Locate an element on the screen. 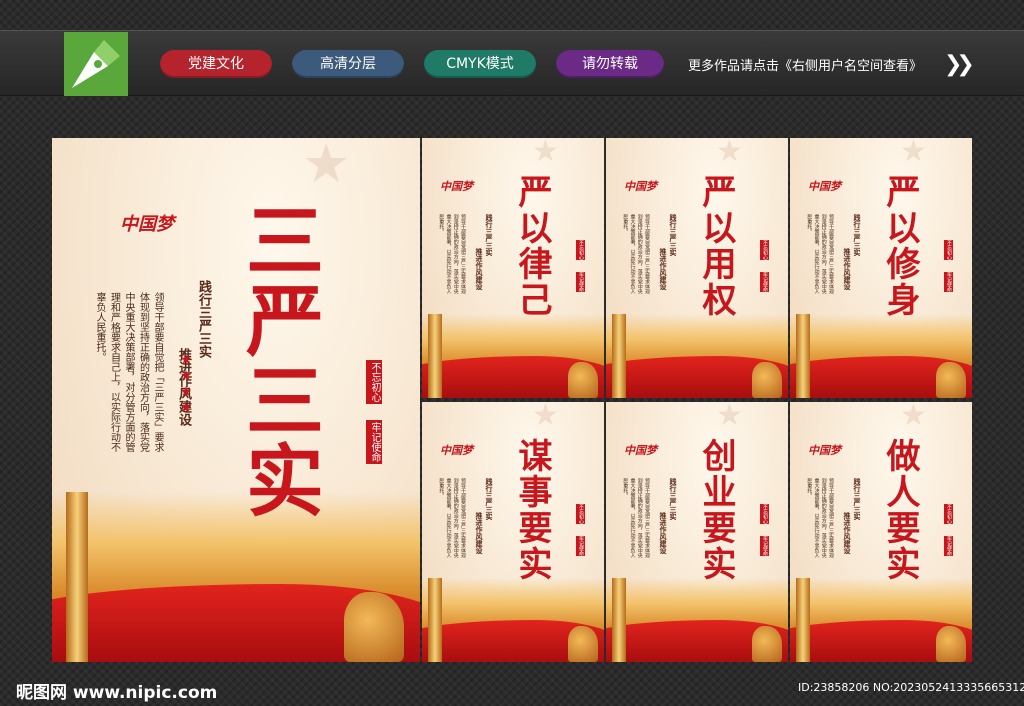 The image size is (1024, 706). pen-nib-icon is located at coordinates (96, 64).